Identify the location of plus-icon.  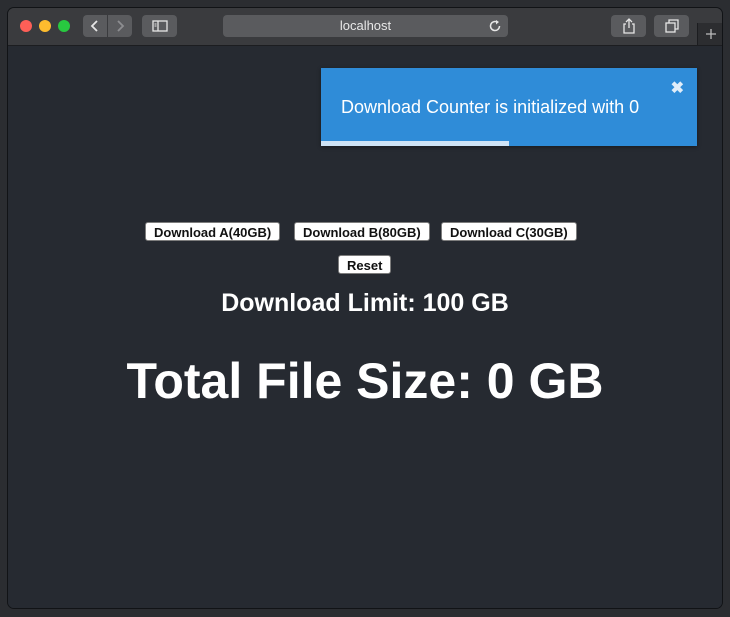
(710, 34).